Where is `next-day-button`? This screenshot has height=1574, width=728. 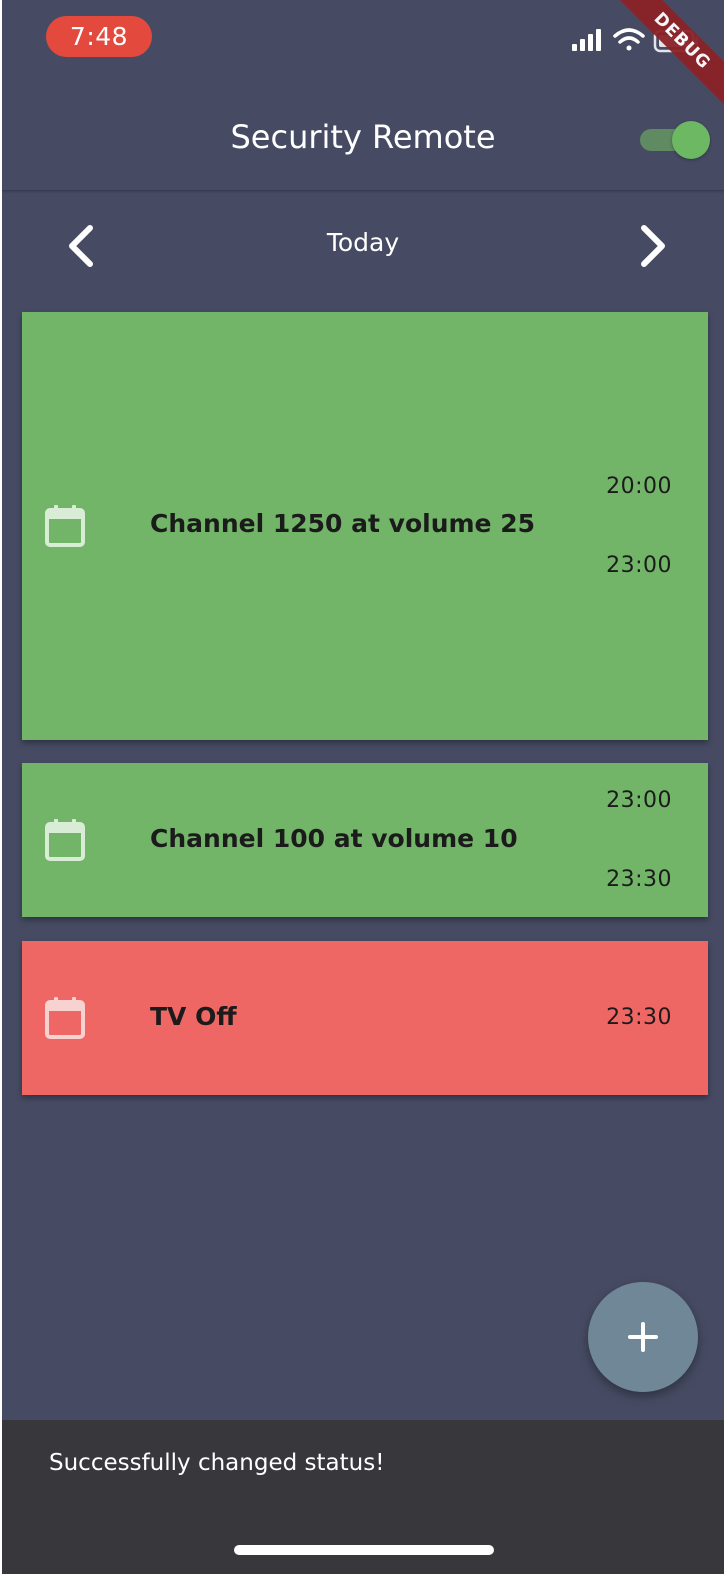
next-day-button is located at coordinates (652, 246).